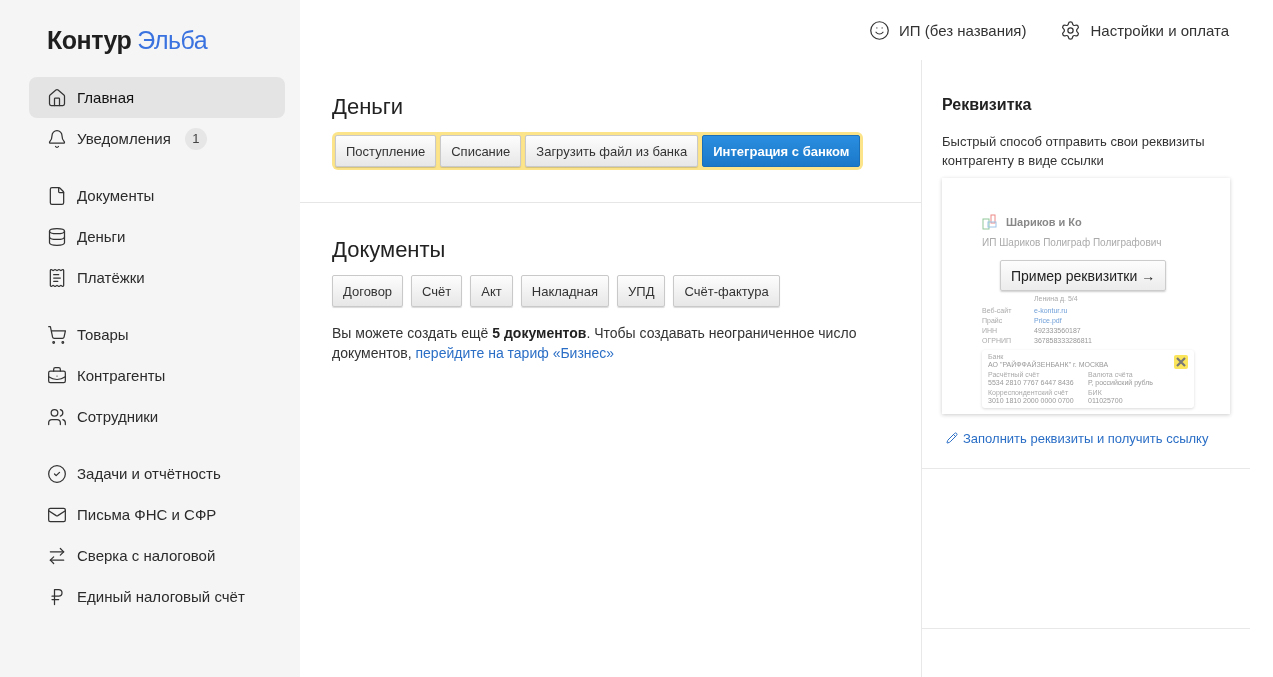 This screenshot has height=677, width=1273. Describe the element at coordinates (1075, 438) in the screenshot. I see `fill-requisites-link: Заполнить реквизиты и получить ссылку` at that location.